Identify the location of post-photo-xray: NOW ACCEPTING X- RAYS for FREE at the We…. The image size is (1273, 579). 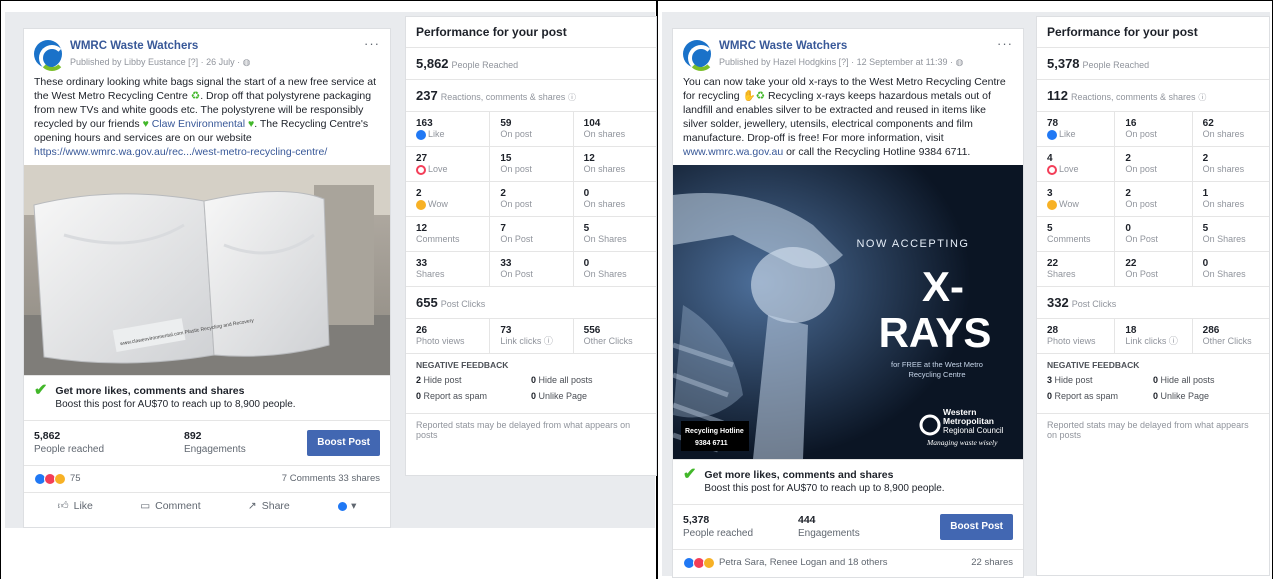
(848, 312).